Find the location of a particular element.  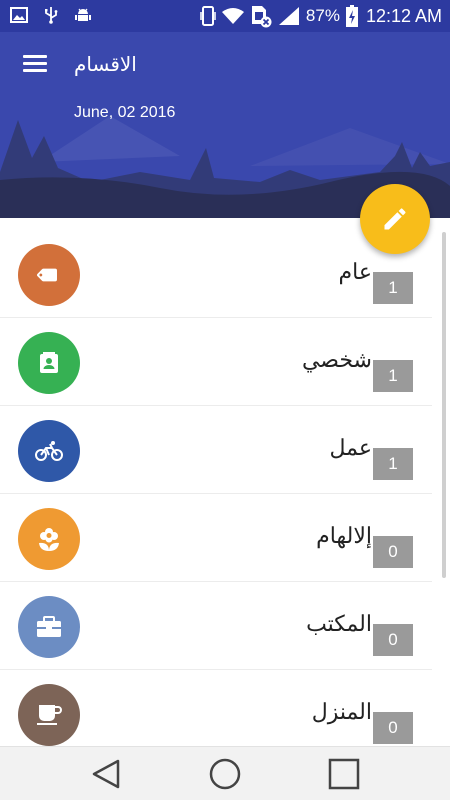

coffee-cup-icon is located at coordinates (49, 715).